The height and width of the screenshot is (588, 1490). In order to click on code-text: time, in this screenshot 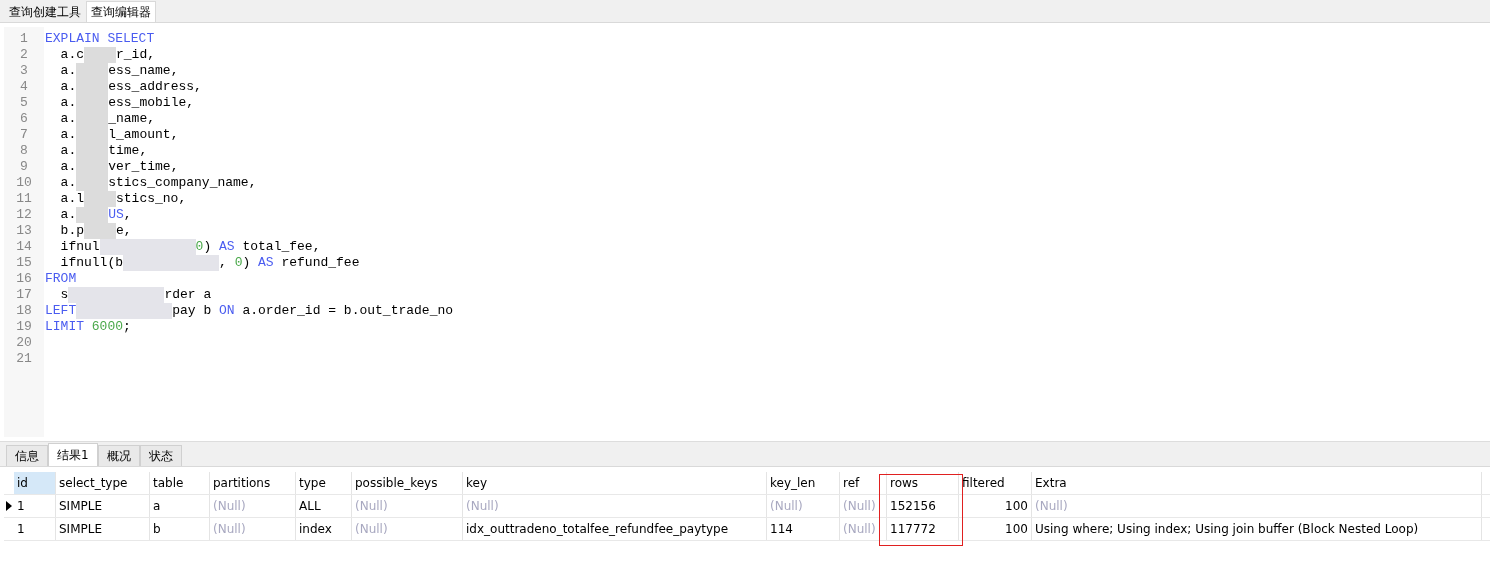, I will do `click(128, 151)`.